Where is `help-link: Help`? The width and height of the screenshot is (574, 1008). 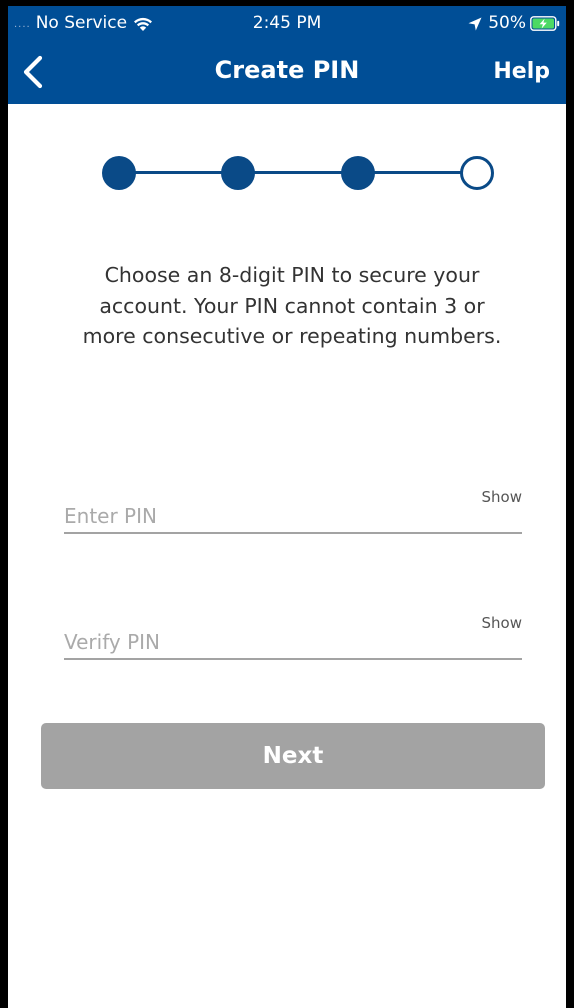
help-link: Help is located at coordinates (521, 71).